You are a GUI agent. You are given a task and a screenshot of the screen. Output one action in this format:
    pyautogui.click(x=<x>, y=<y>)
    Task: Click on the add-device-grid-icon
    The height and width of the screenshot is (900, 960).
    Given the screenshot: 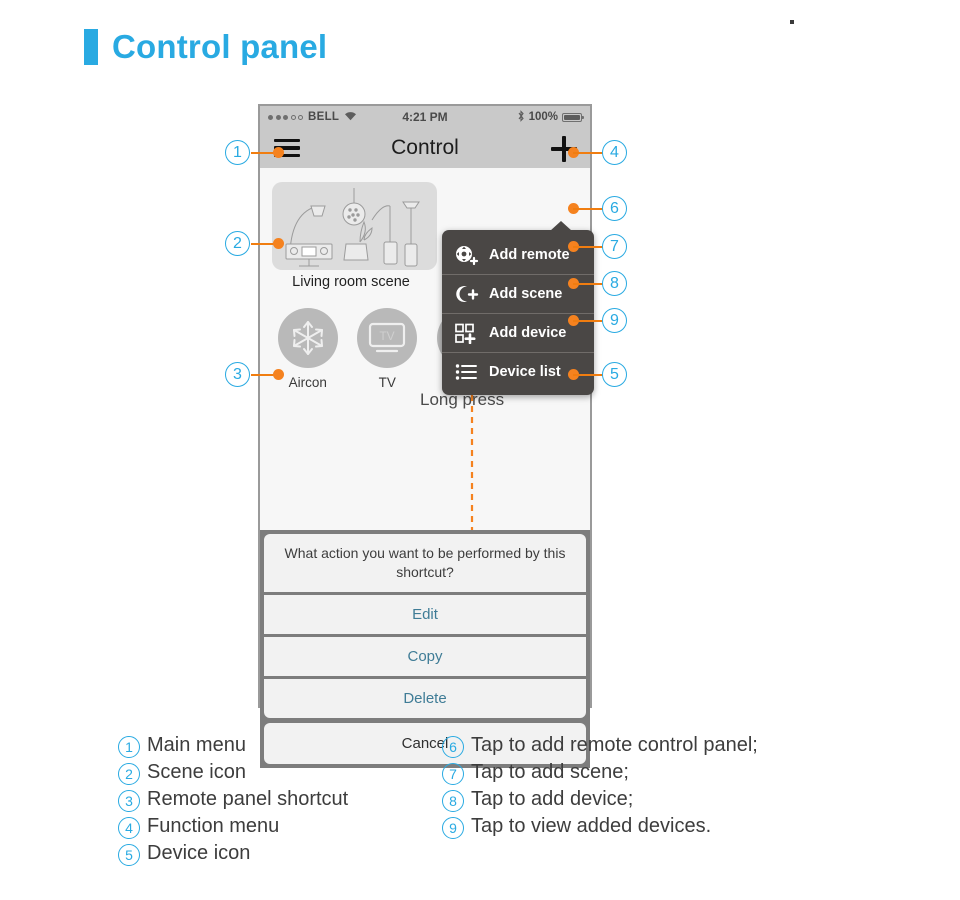 What is the action you would take?
    pyautogui.click(x=467, y=333)
    